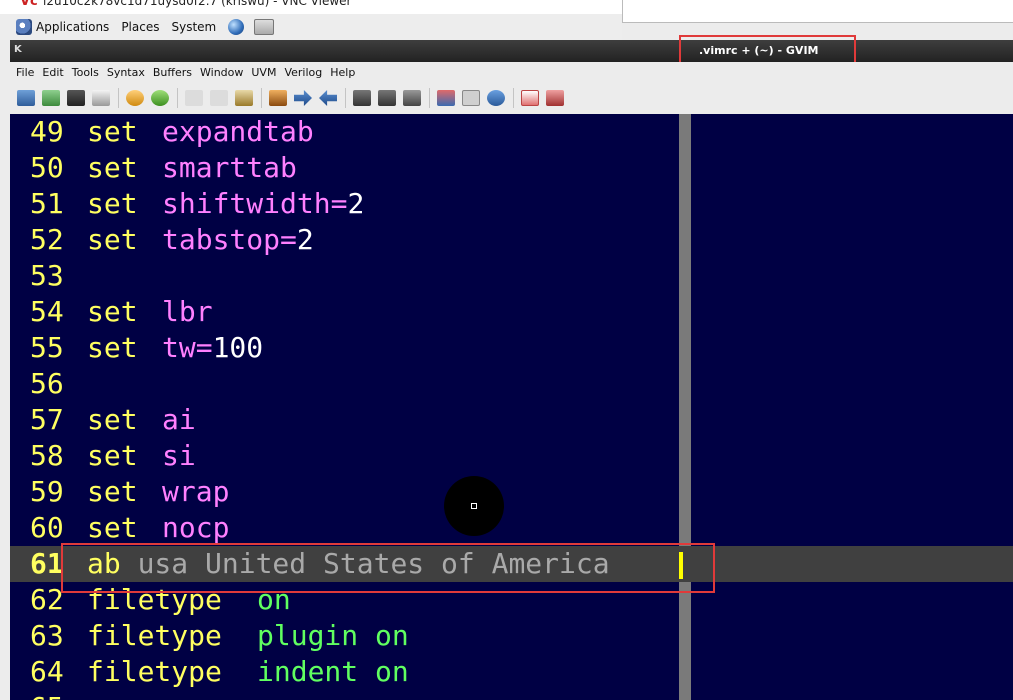 This screenshot has width=1013, height=700. Describe the element at coordinates (126, 72) in the screenshot. I see `menu-syntax: Syntax` at that location.